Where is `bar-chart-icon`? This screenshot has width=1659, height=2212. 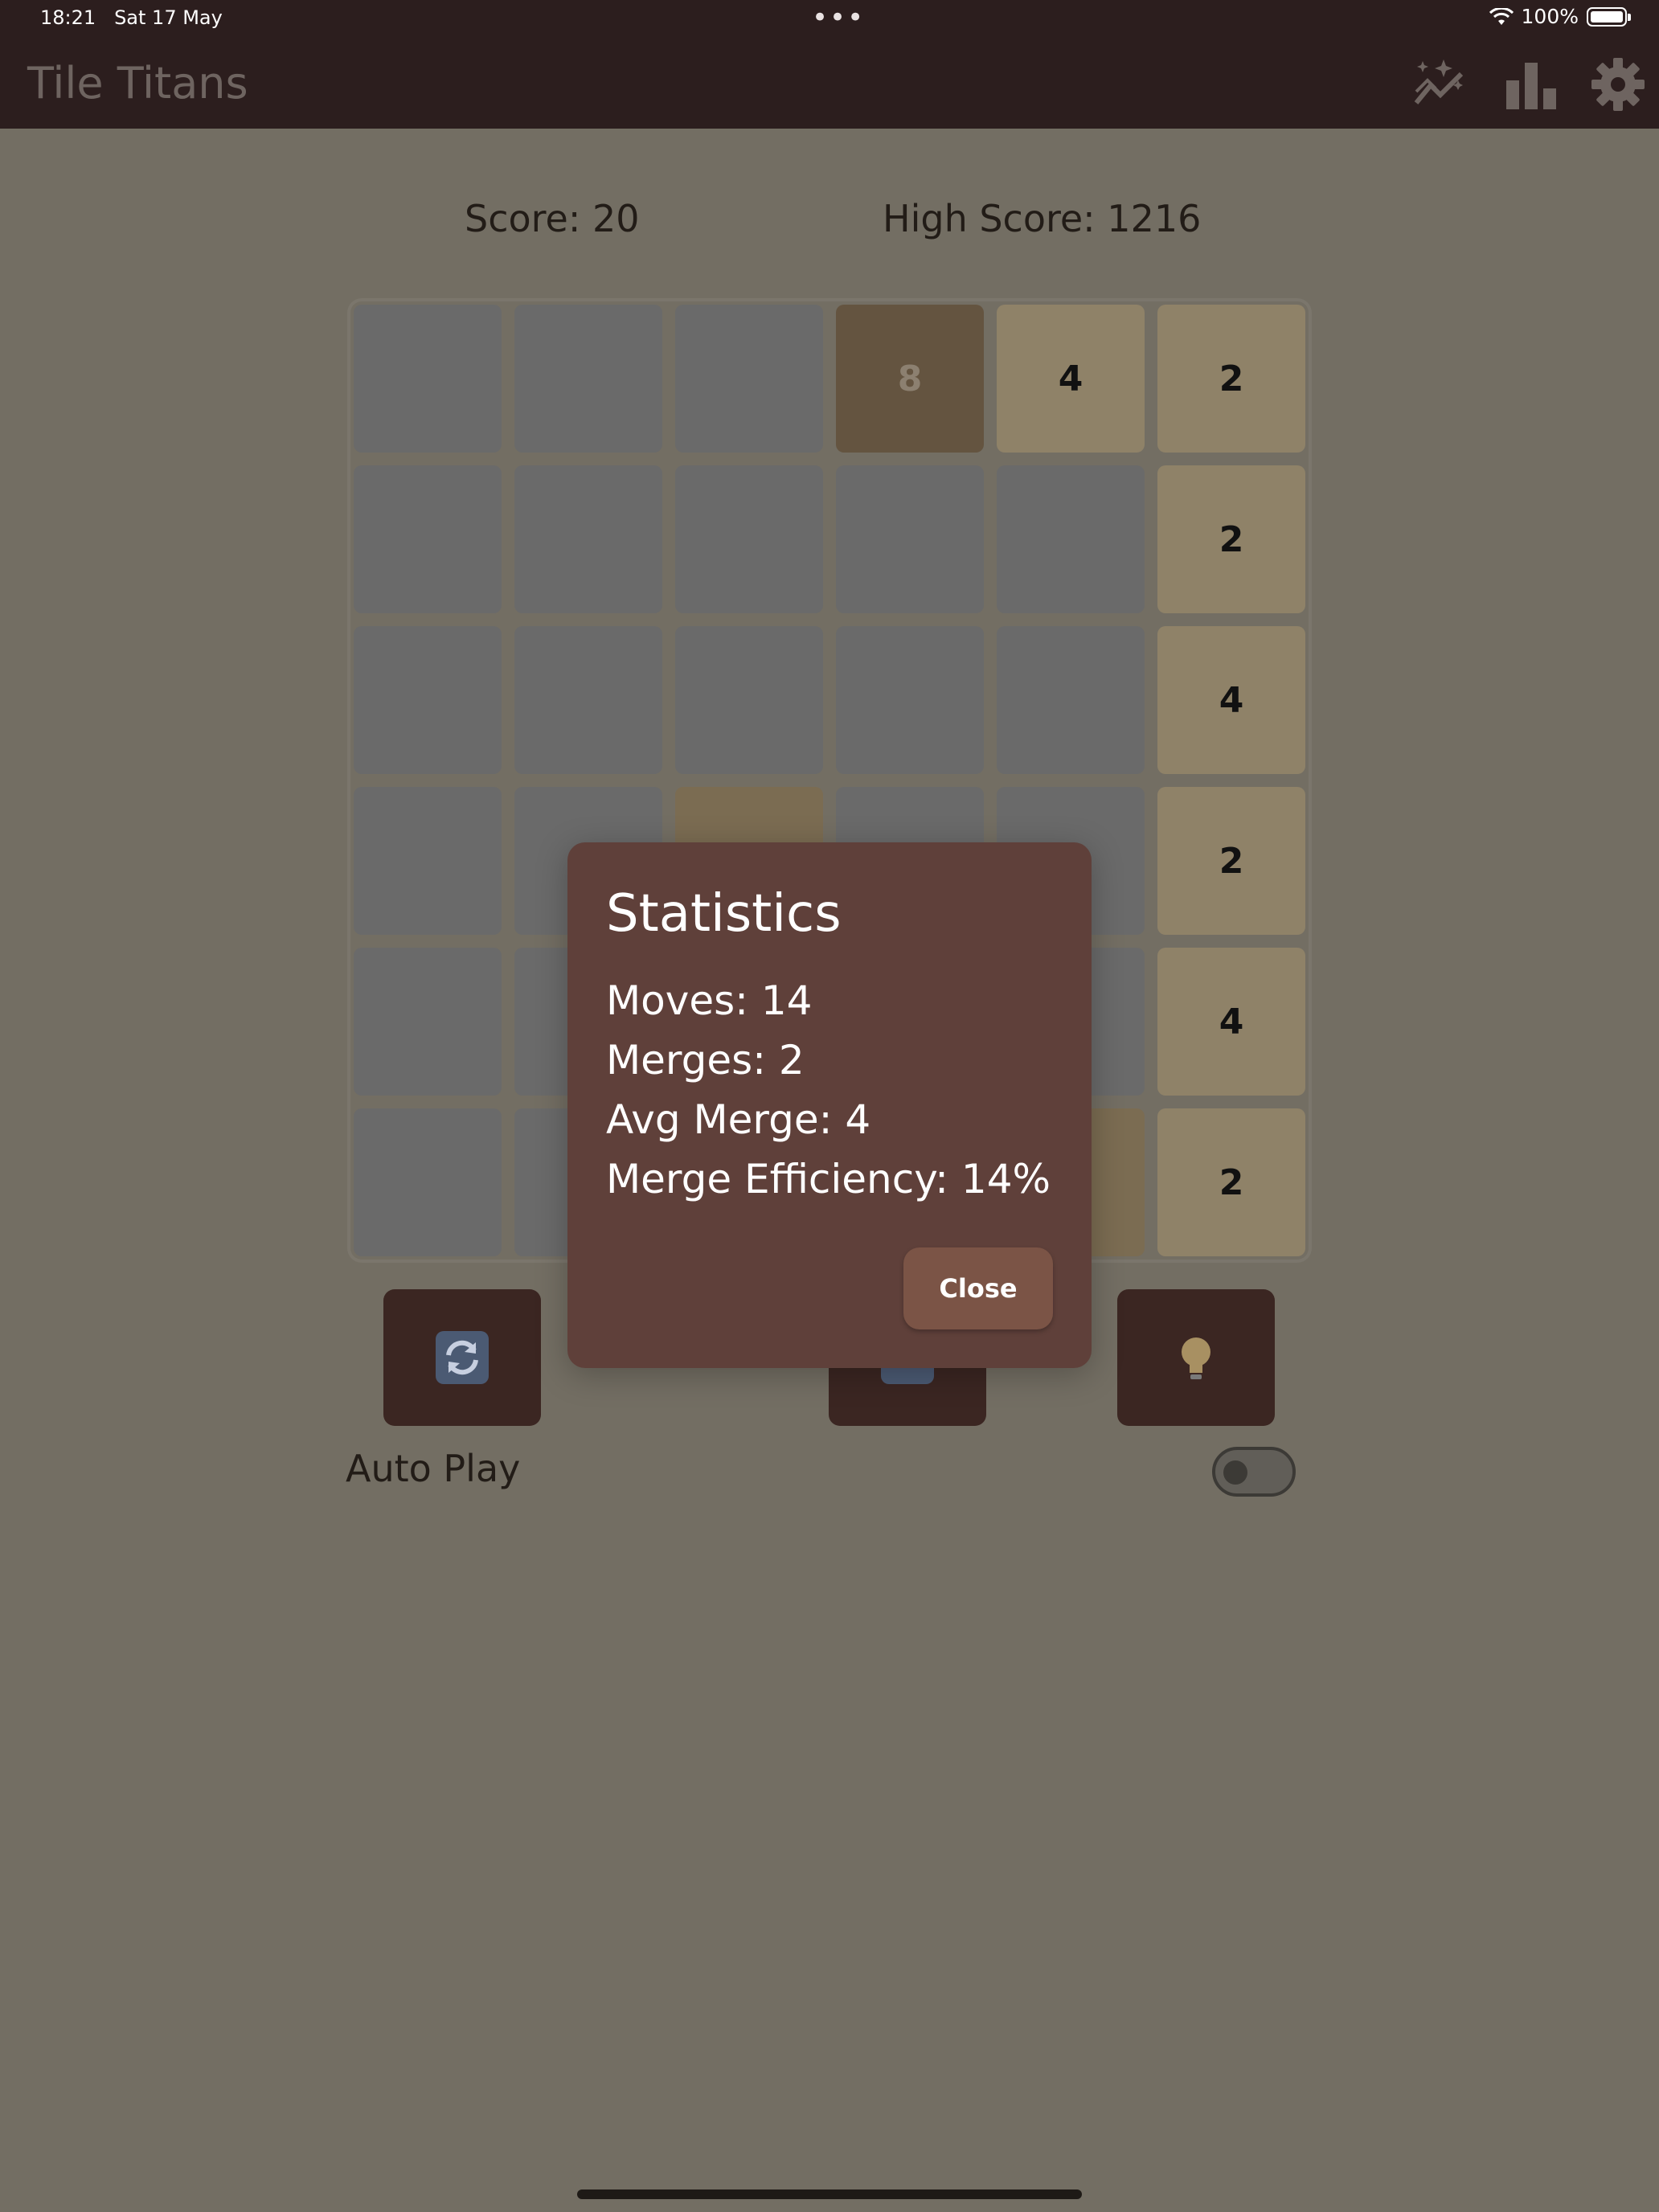
bar-chart-icon is located at coordinates (1531, 84).